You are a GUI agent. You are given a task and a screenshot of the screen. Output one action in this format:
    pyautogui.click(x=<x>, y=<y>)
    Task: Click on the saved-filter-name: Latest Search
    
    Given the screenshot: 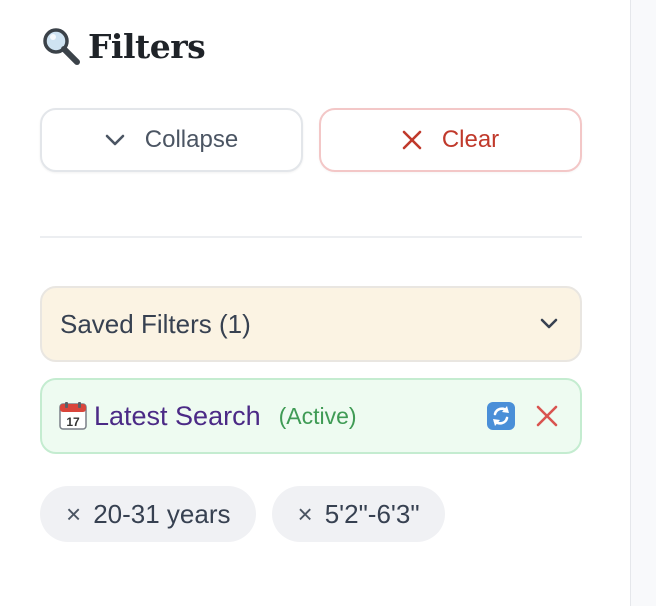 What is the action you would take?
    pyautogui.click(x=177, y=415)
    